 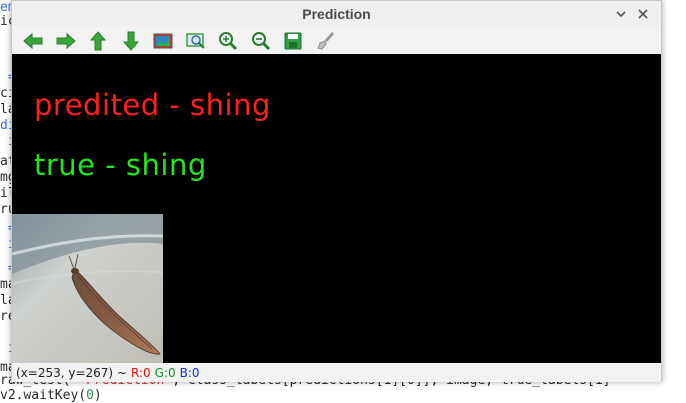 What do you see at coordinates (71, 372) in the screenshot?
I see `cursor-coords: (x=253, y=267) ~` at bounding box center [71, 372].